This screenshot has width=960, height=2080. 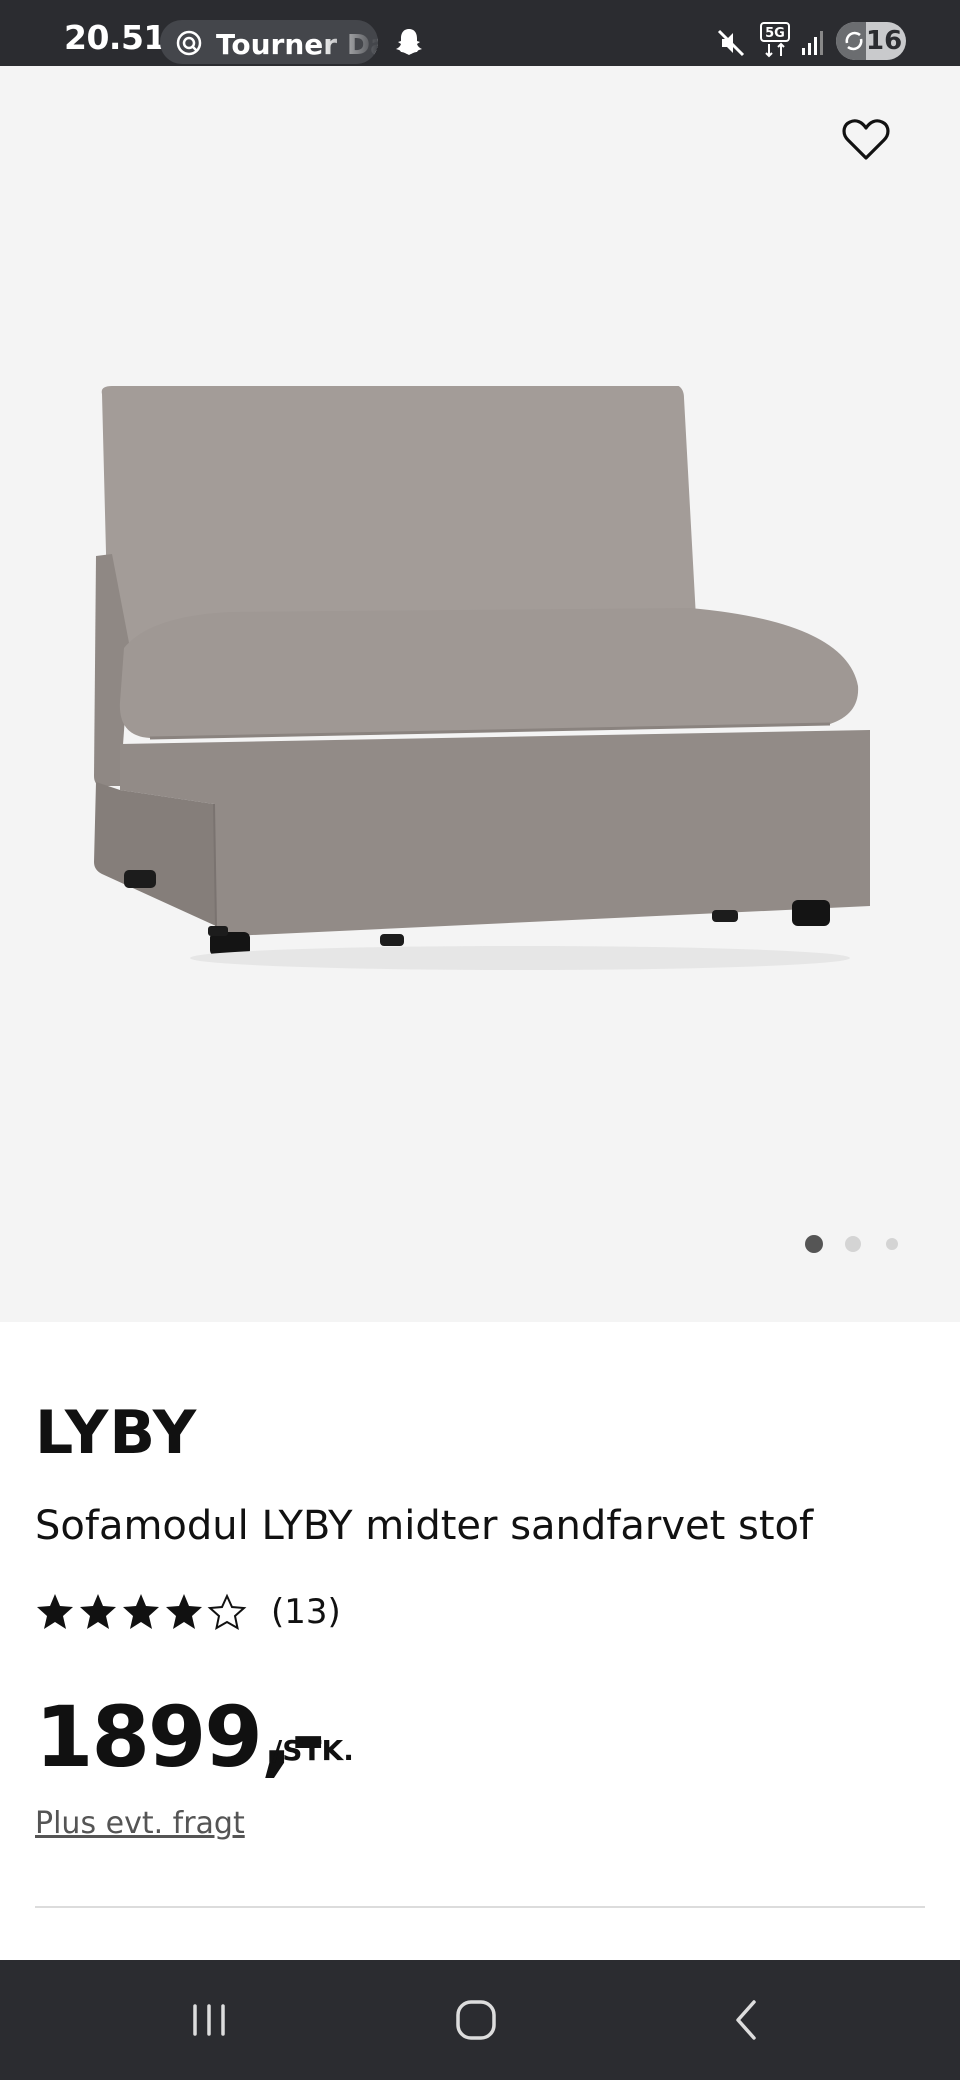 What do you see at coordinates (115, 37) in the screenshot?
I see `status-time: 20.51` at bounding box center [115, 37].